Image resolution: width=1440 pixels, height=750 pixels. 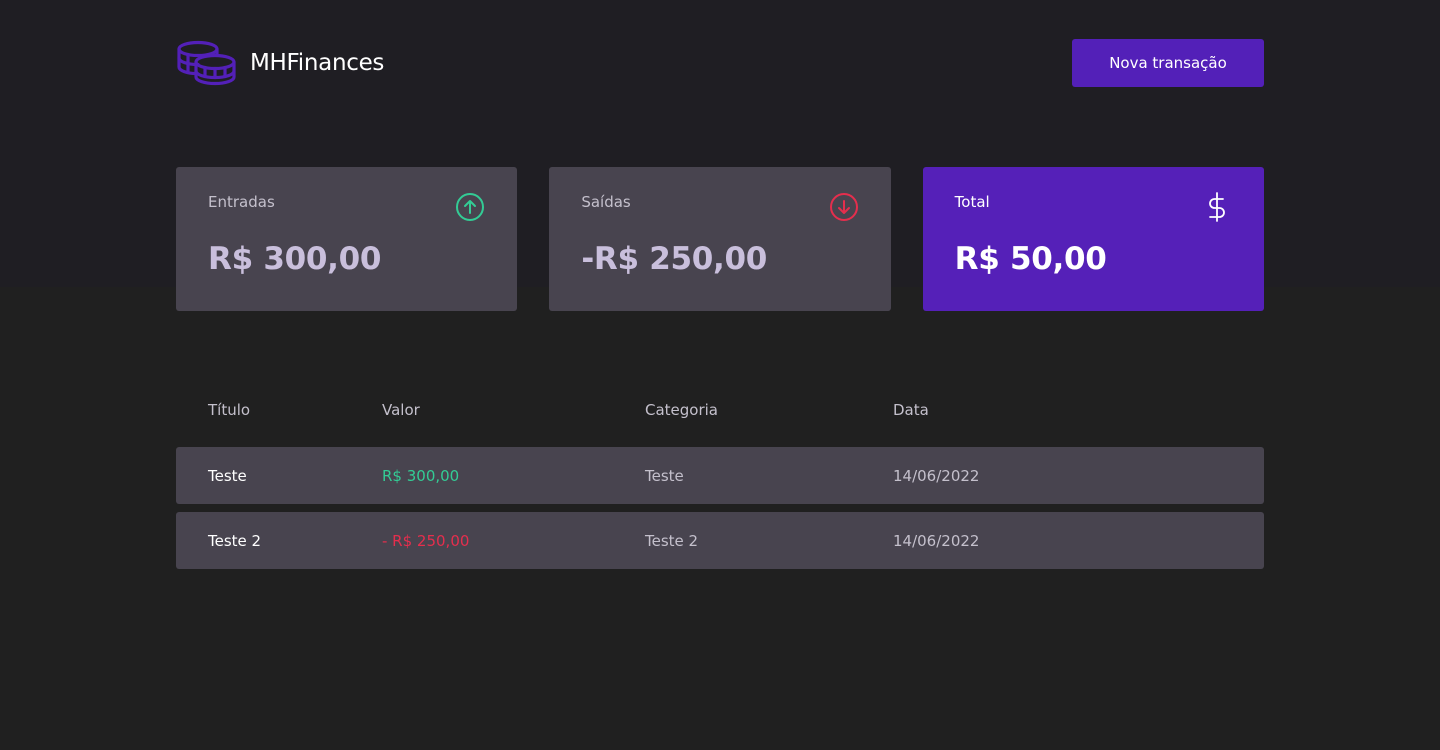 What do you see at coordinates (426, 540) in the screenshot?
I see `row-value: - R$ 250,00` at bounding box center [426, 540].